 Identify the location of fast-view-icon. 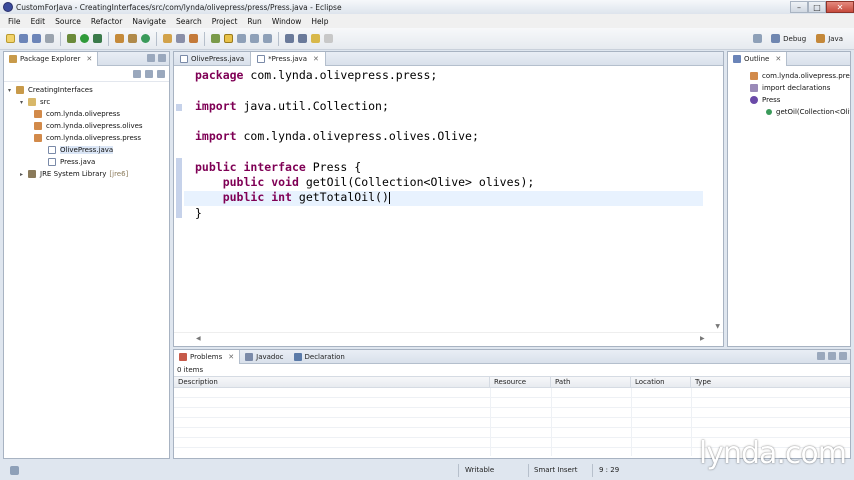
(14, 470).